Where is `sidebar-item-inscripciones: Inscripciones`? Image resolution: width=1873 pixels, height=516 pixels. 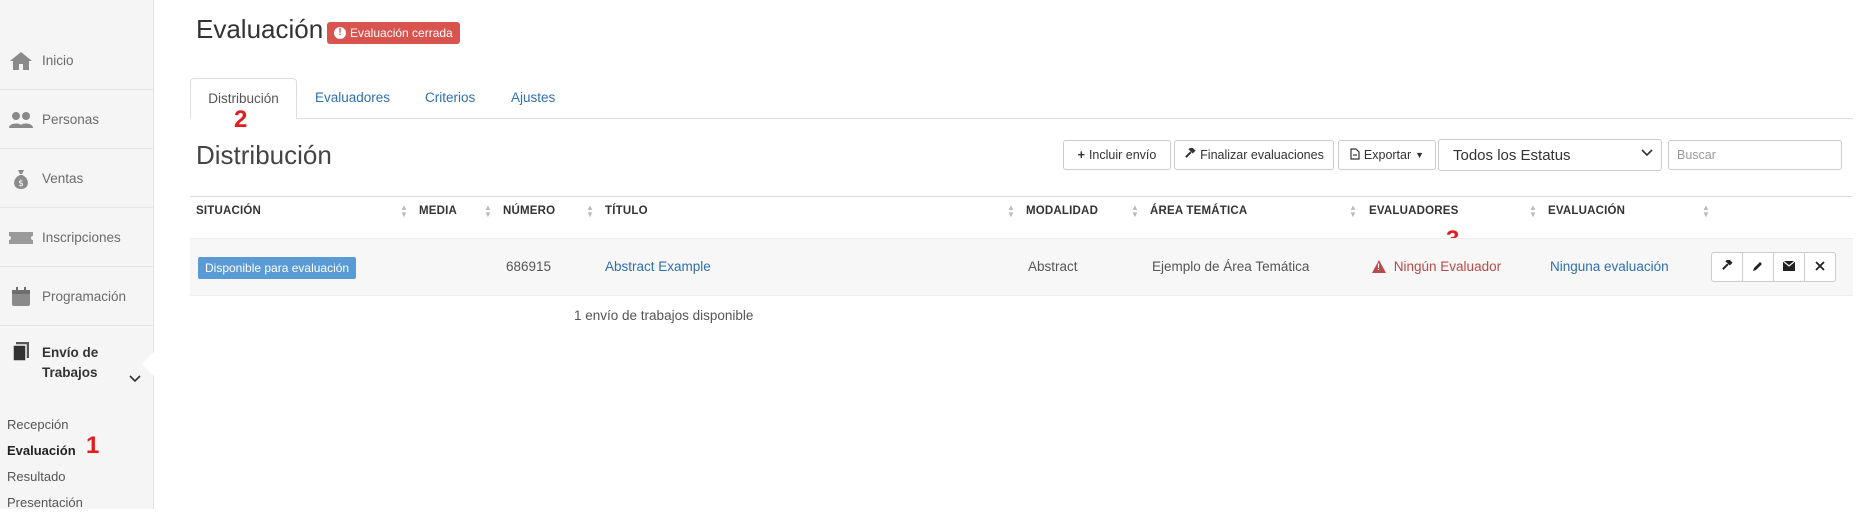
sidebar-item-inscripciones: Inscripciones is located at coordinates (76, 238).